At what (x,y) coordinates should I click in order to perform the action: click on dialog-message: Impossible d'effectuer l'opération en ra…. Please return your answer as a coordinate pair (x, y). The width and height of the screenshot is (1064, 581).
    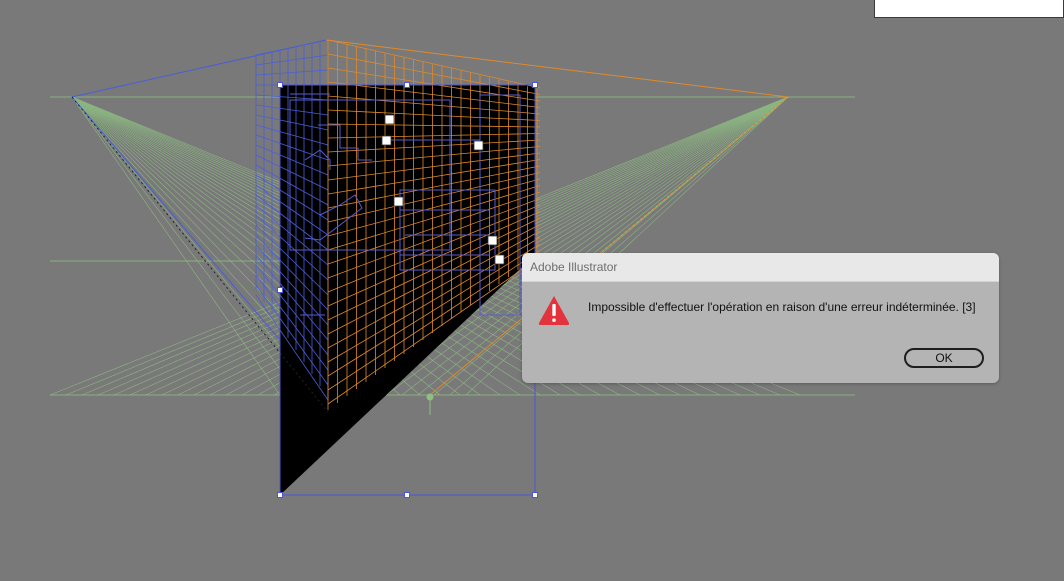
    Looking at the image, I should click on (782, 307).